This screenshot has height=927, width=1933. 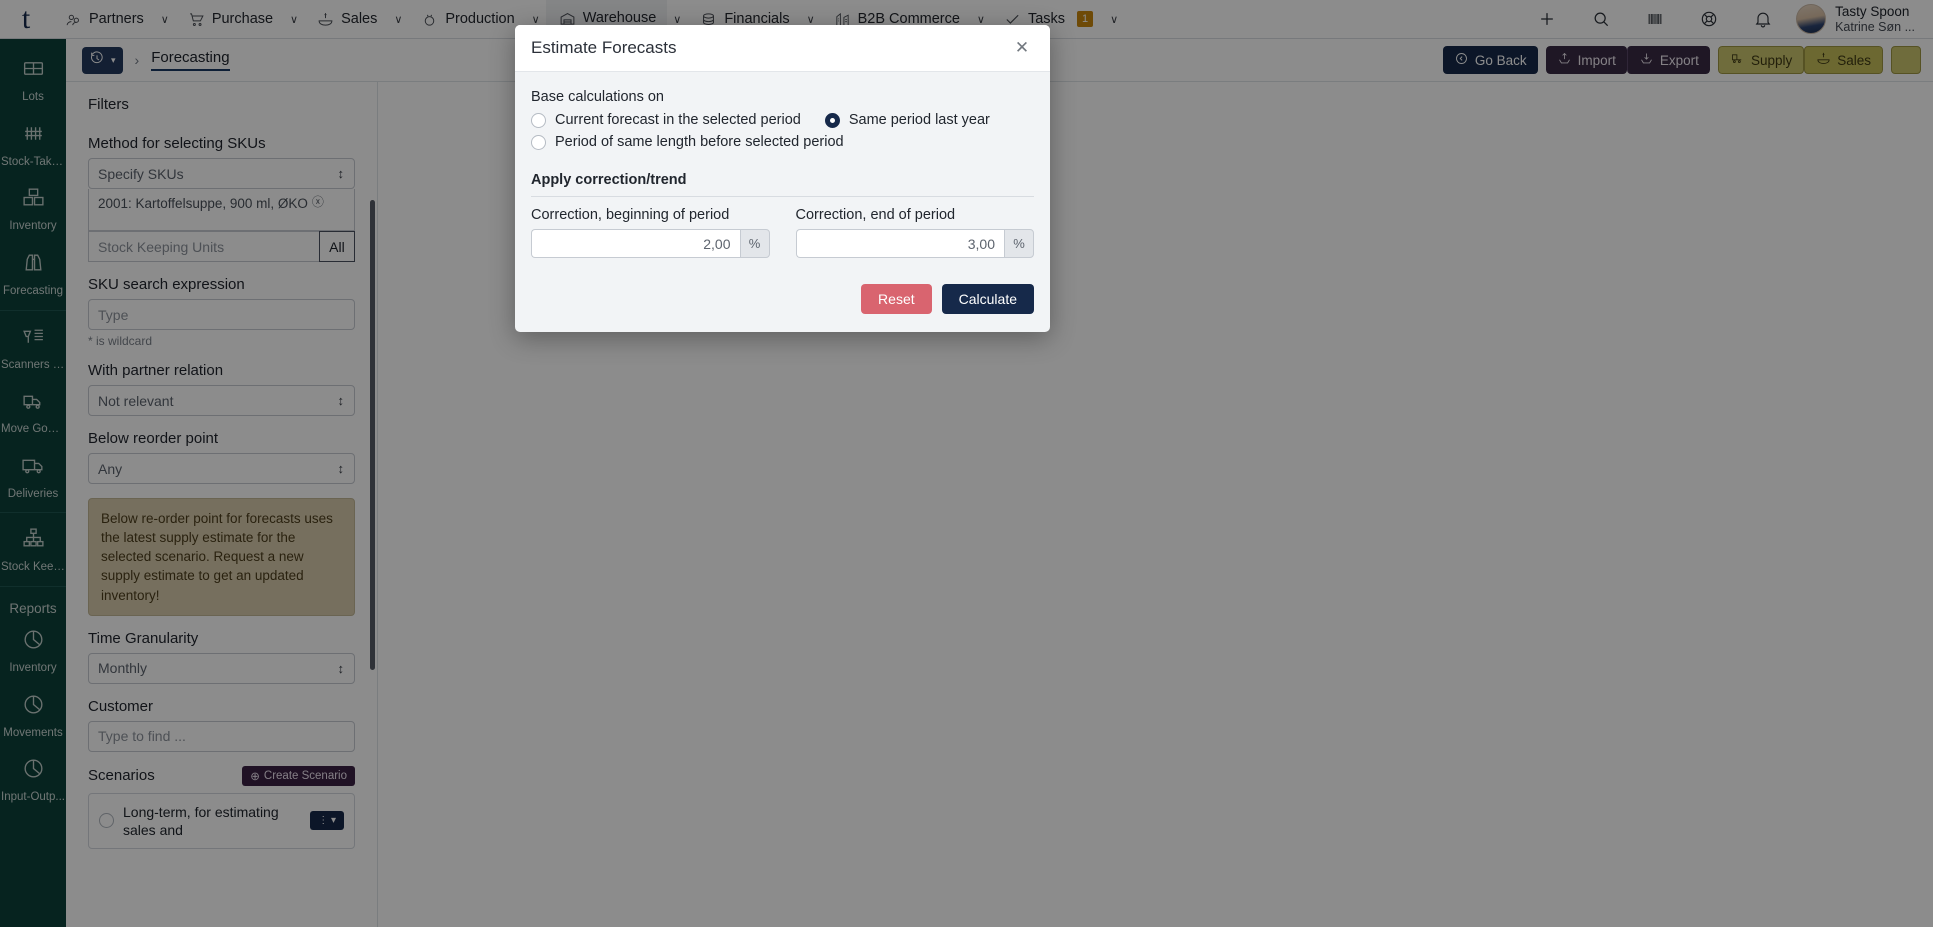 What do you see at coordinates (987, 299) in the screenshot?
I see `calculate-button: Calculate` at bounding box center [987, 299].